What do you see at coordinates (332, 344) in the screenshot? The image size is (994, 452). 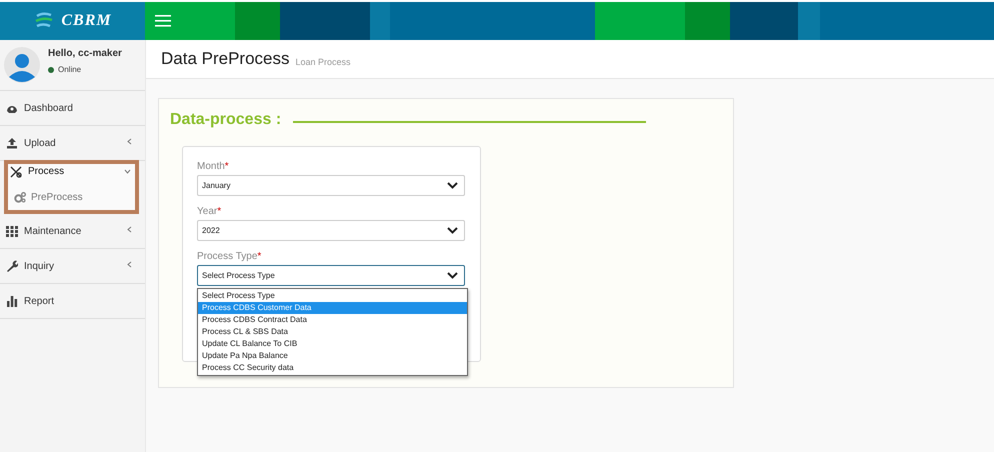 I see `dropdown-option: Update CL Balance To CIB` at bounding box center [332, 344].